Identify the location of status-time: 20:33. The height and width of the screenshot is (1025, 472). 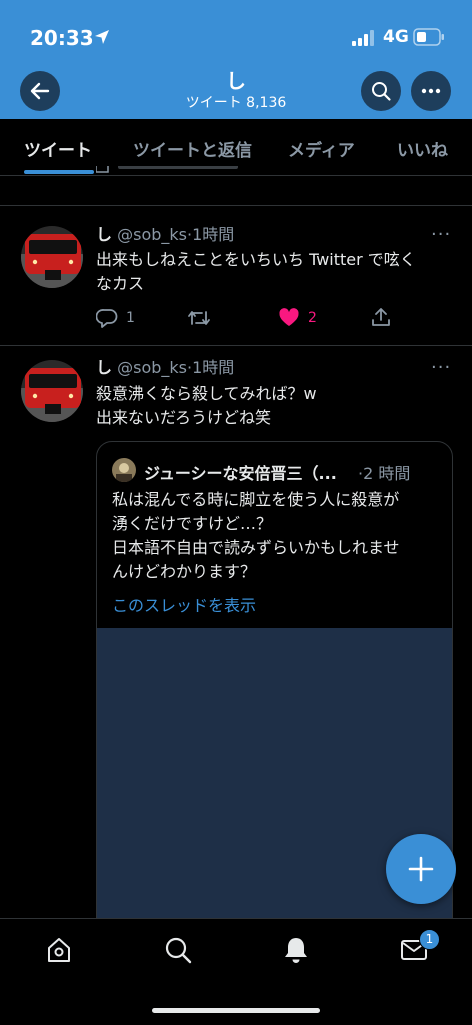
(62, 38).